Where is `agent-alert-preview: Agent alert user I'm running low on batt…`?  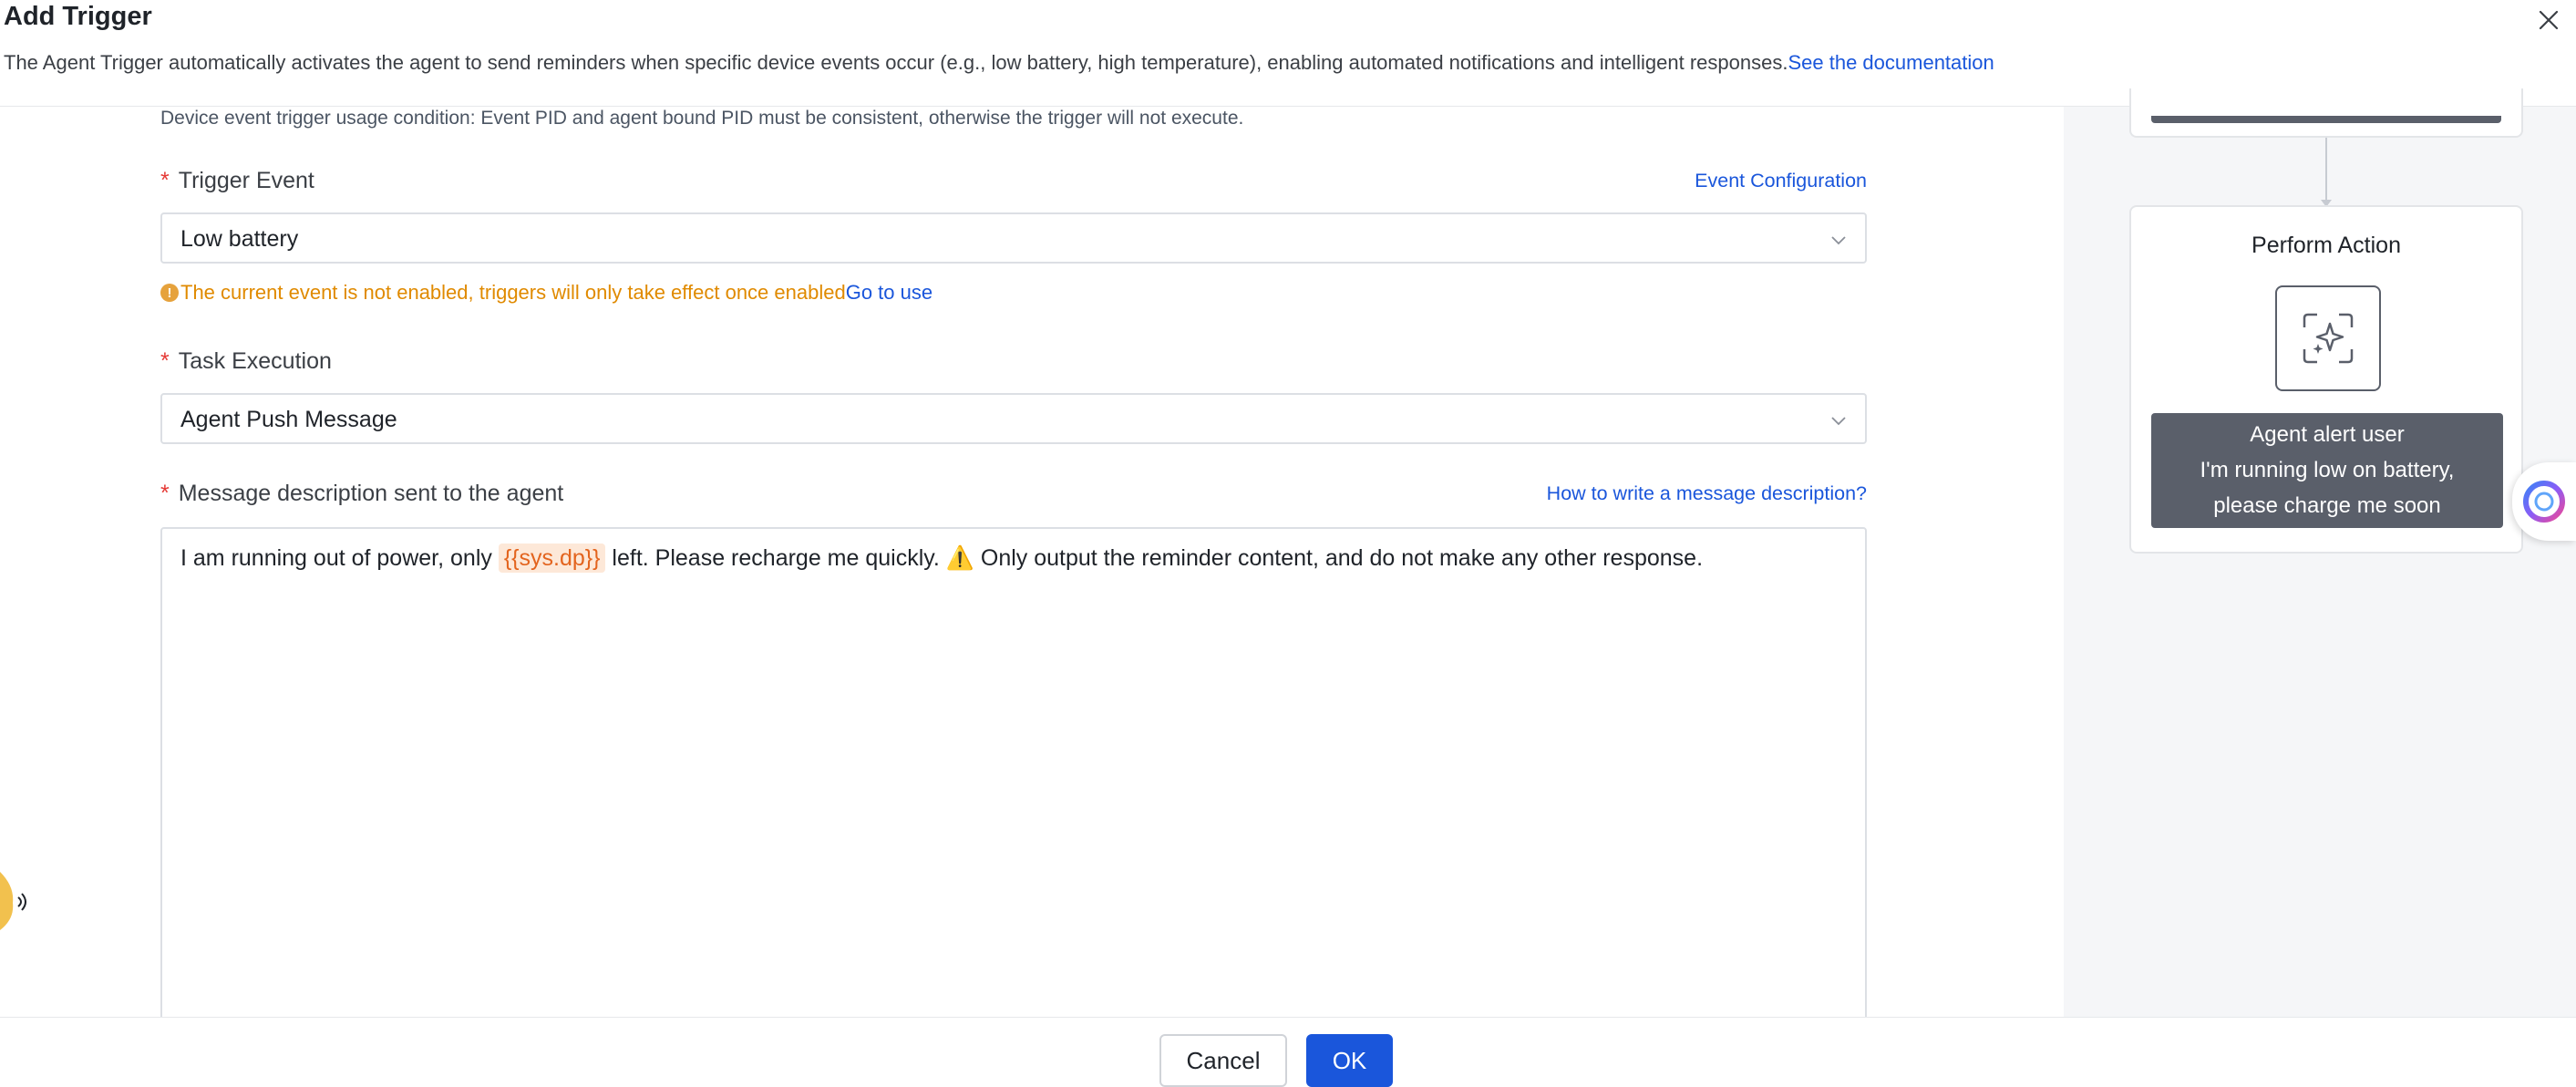 agent-alert-preview: Agent alert user I'm running low on batt… is located at coordinates (2327, 470).